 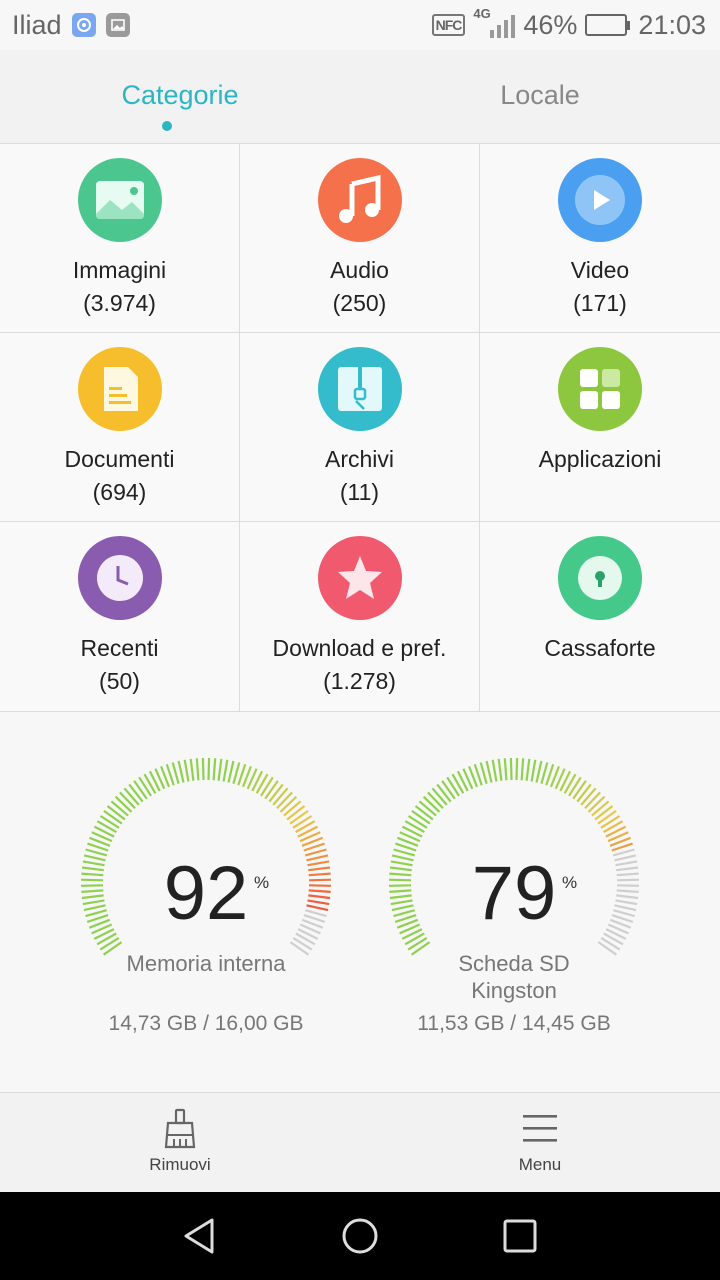 What do you see at coordinates (514, 893) in the screenshot?
I see `storage-percent: 79` at bounding box center [514, 893].